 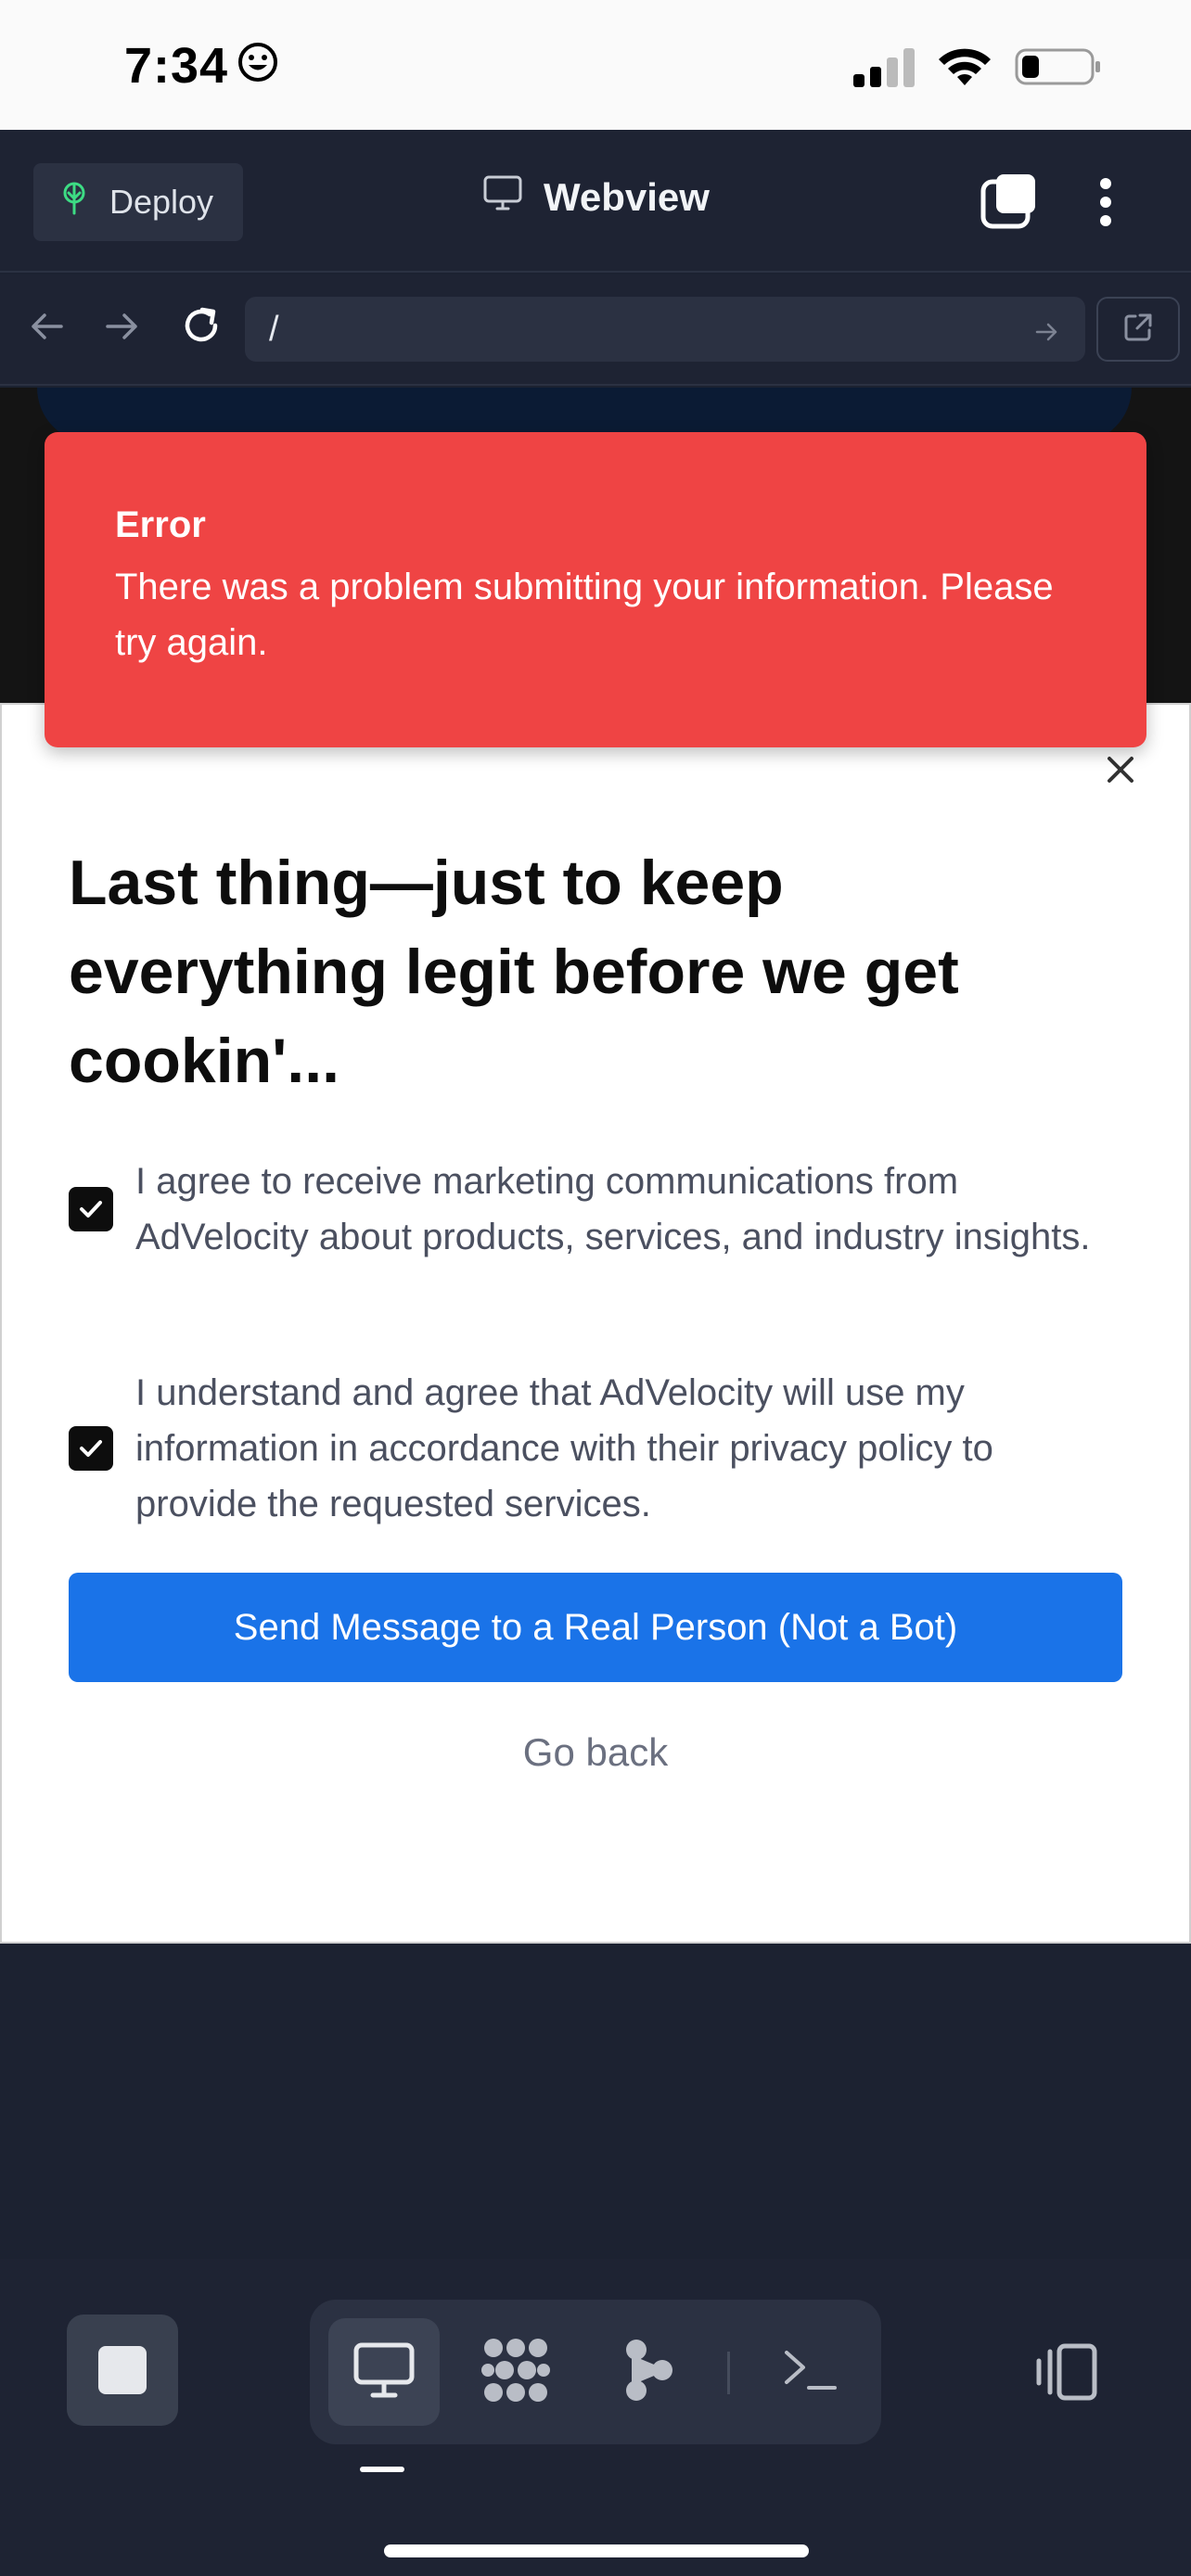 What do you see at coordinates (91, 1448) in the screenshot?
I see `privacy-checkbox` at bounding box center [91, 1448].